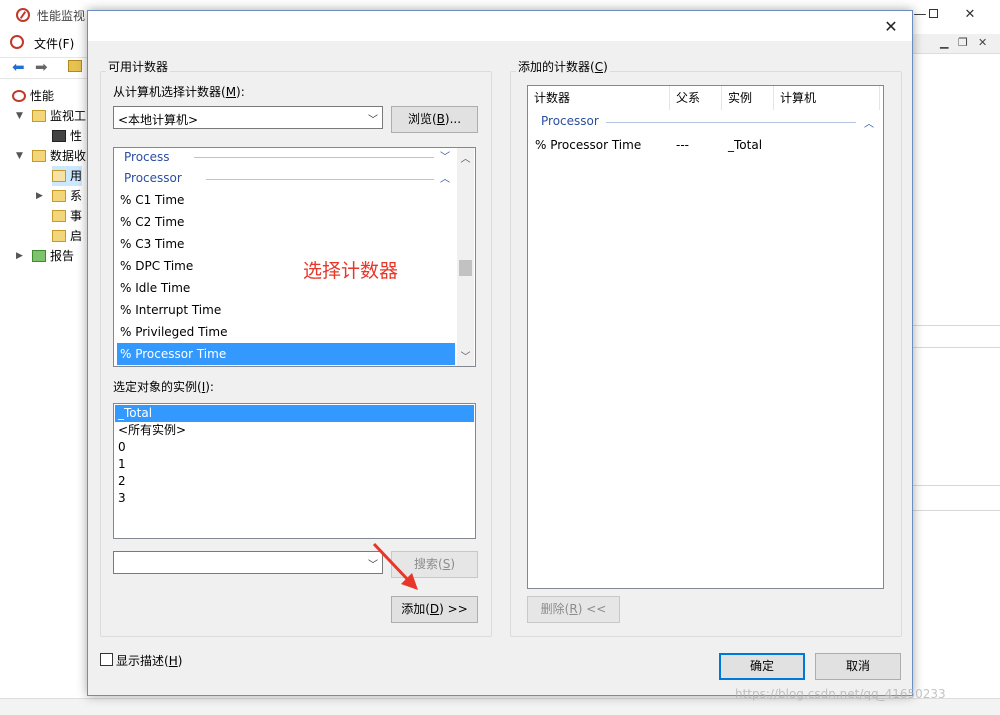  I want to click on tree-item-performance: 性能, so click(33, 96).